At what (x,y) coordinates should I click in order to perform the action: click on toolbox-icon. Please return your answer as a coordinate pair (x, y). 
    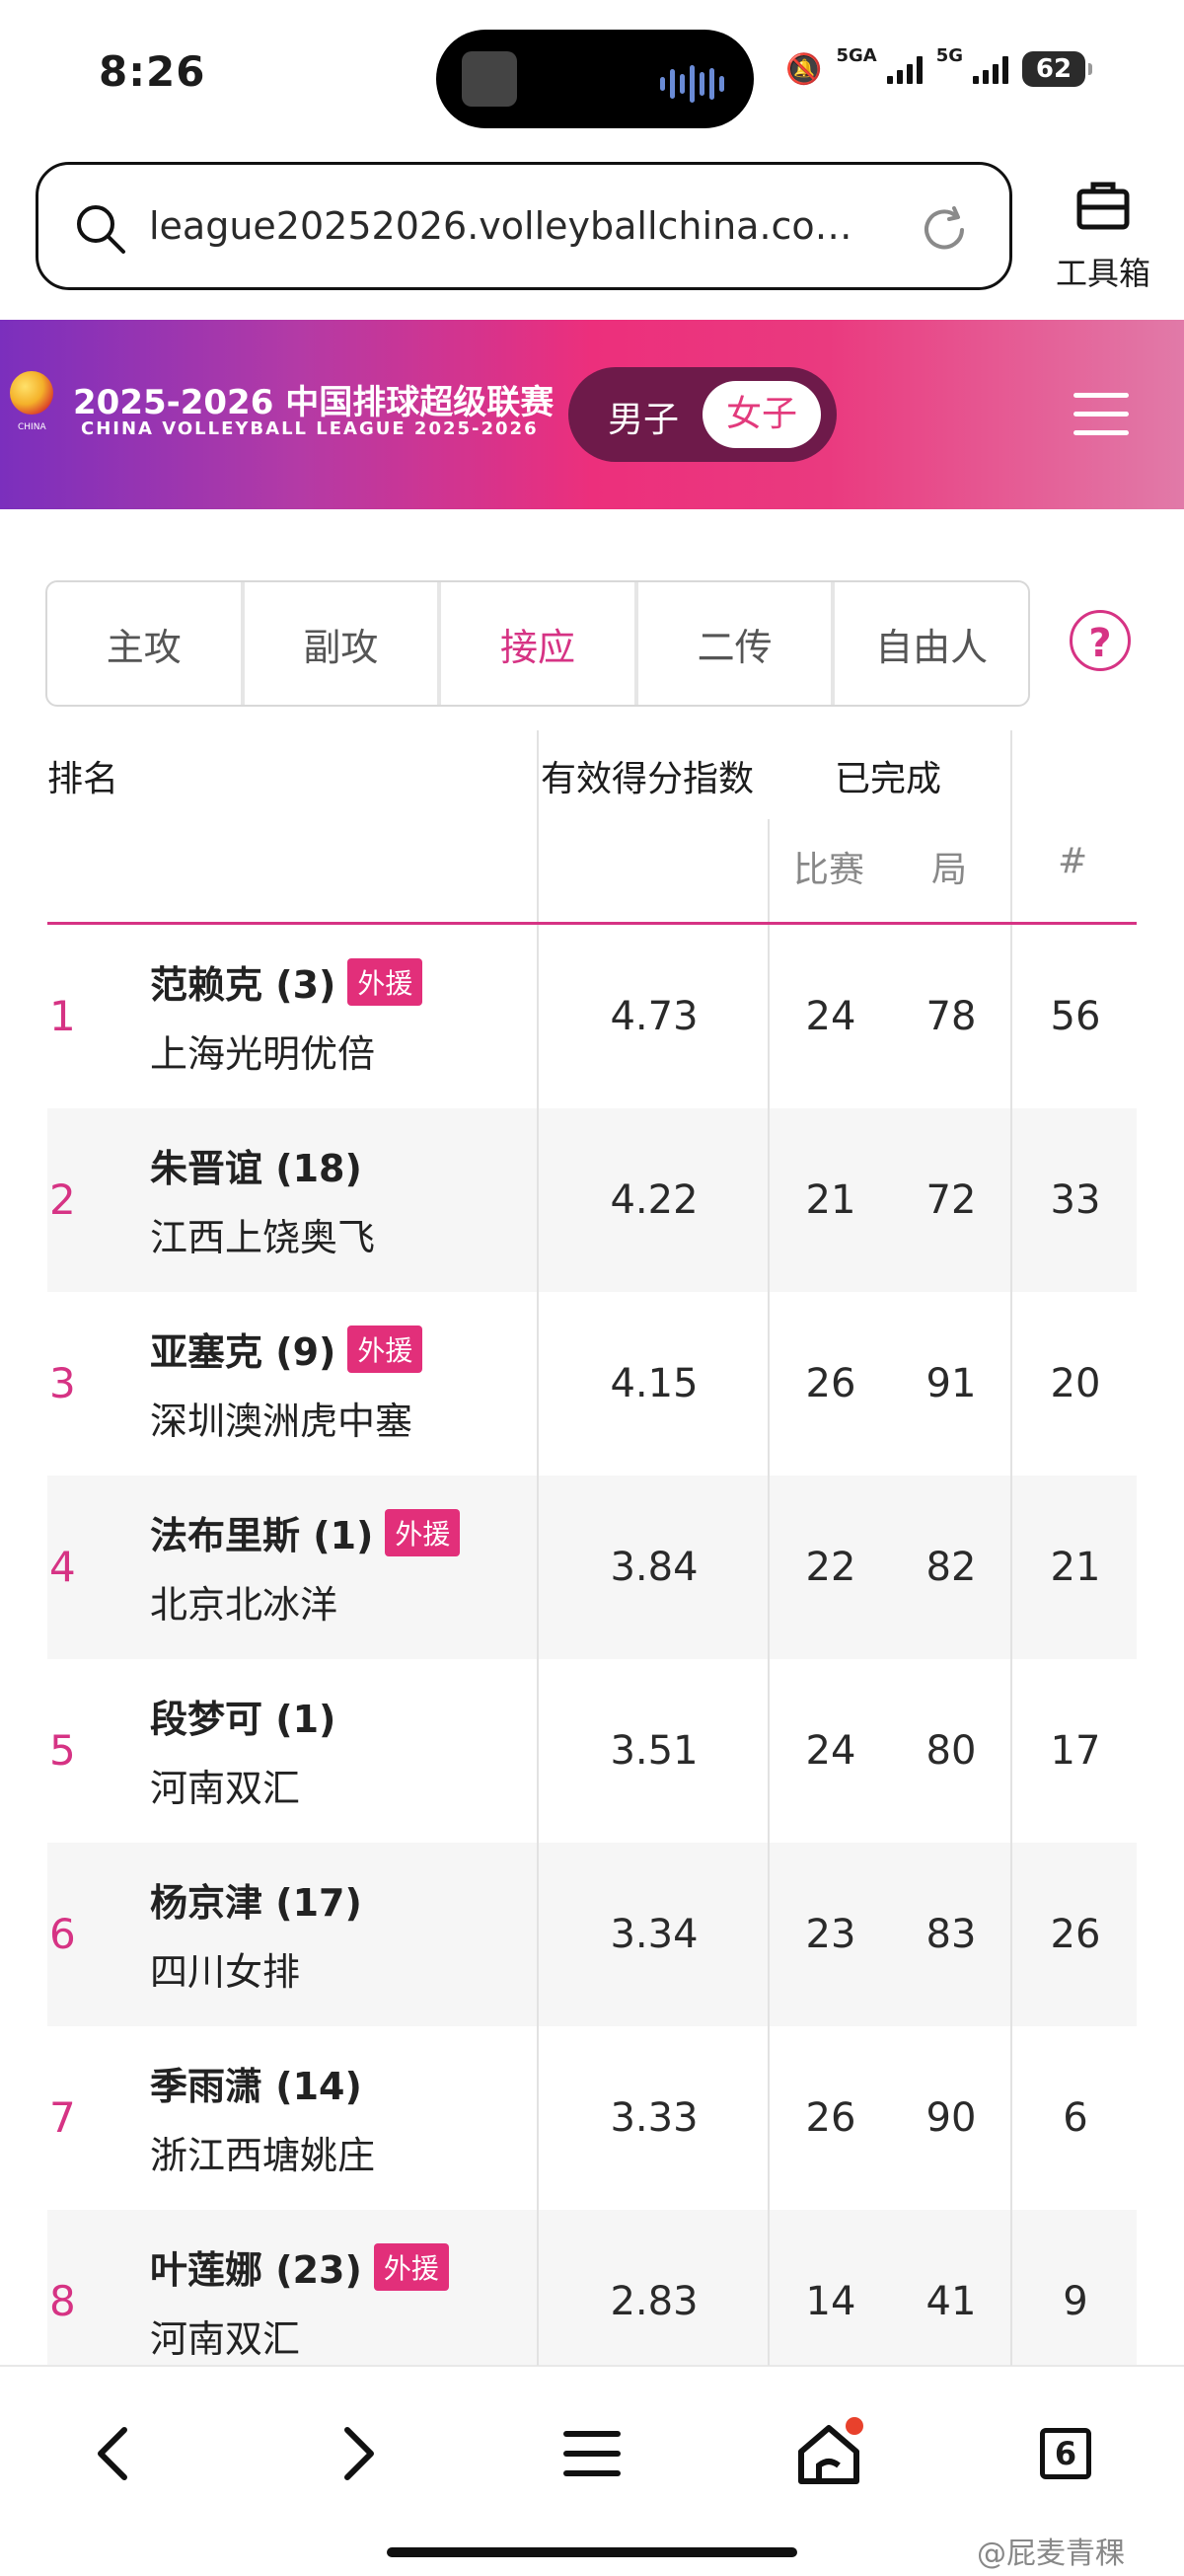
    Looking at the image, I should click on (1103, 206).